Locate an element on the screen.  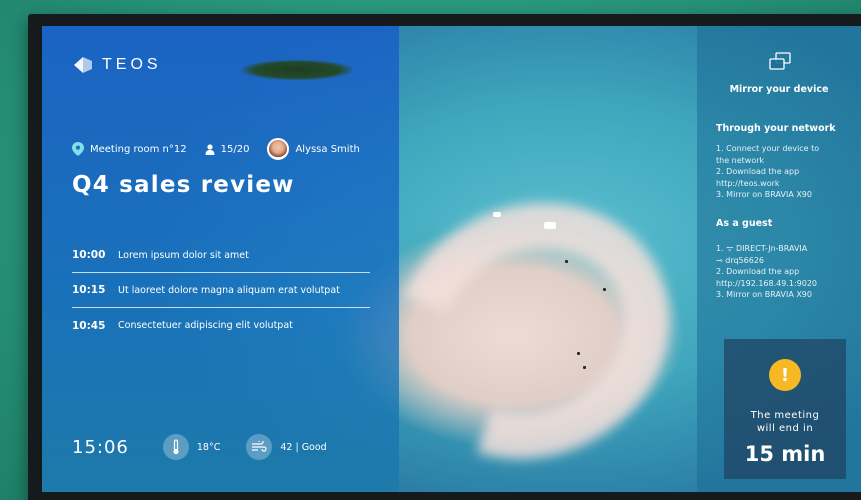
agenda-item: 10:00 Lorem ipsum dolor sit amet is located at coordinates (221, 255).